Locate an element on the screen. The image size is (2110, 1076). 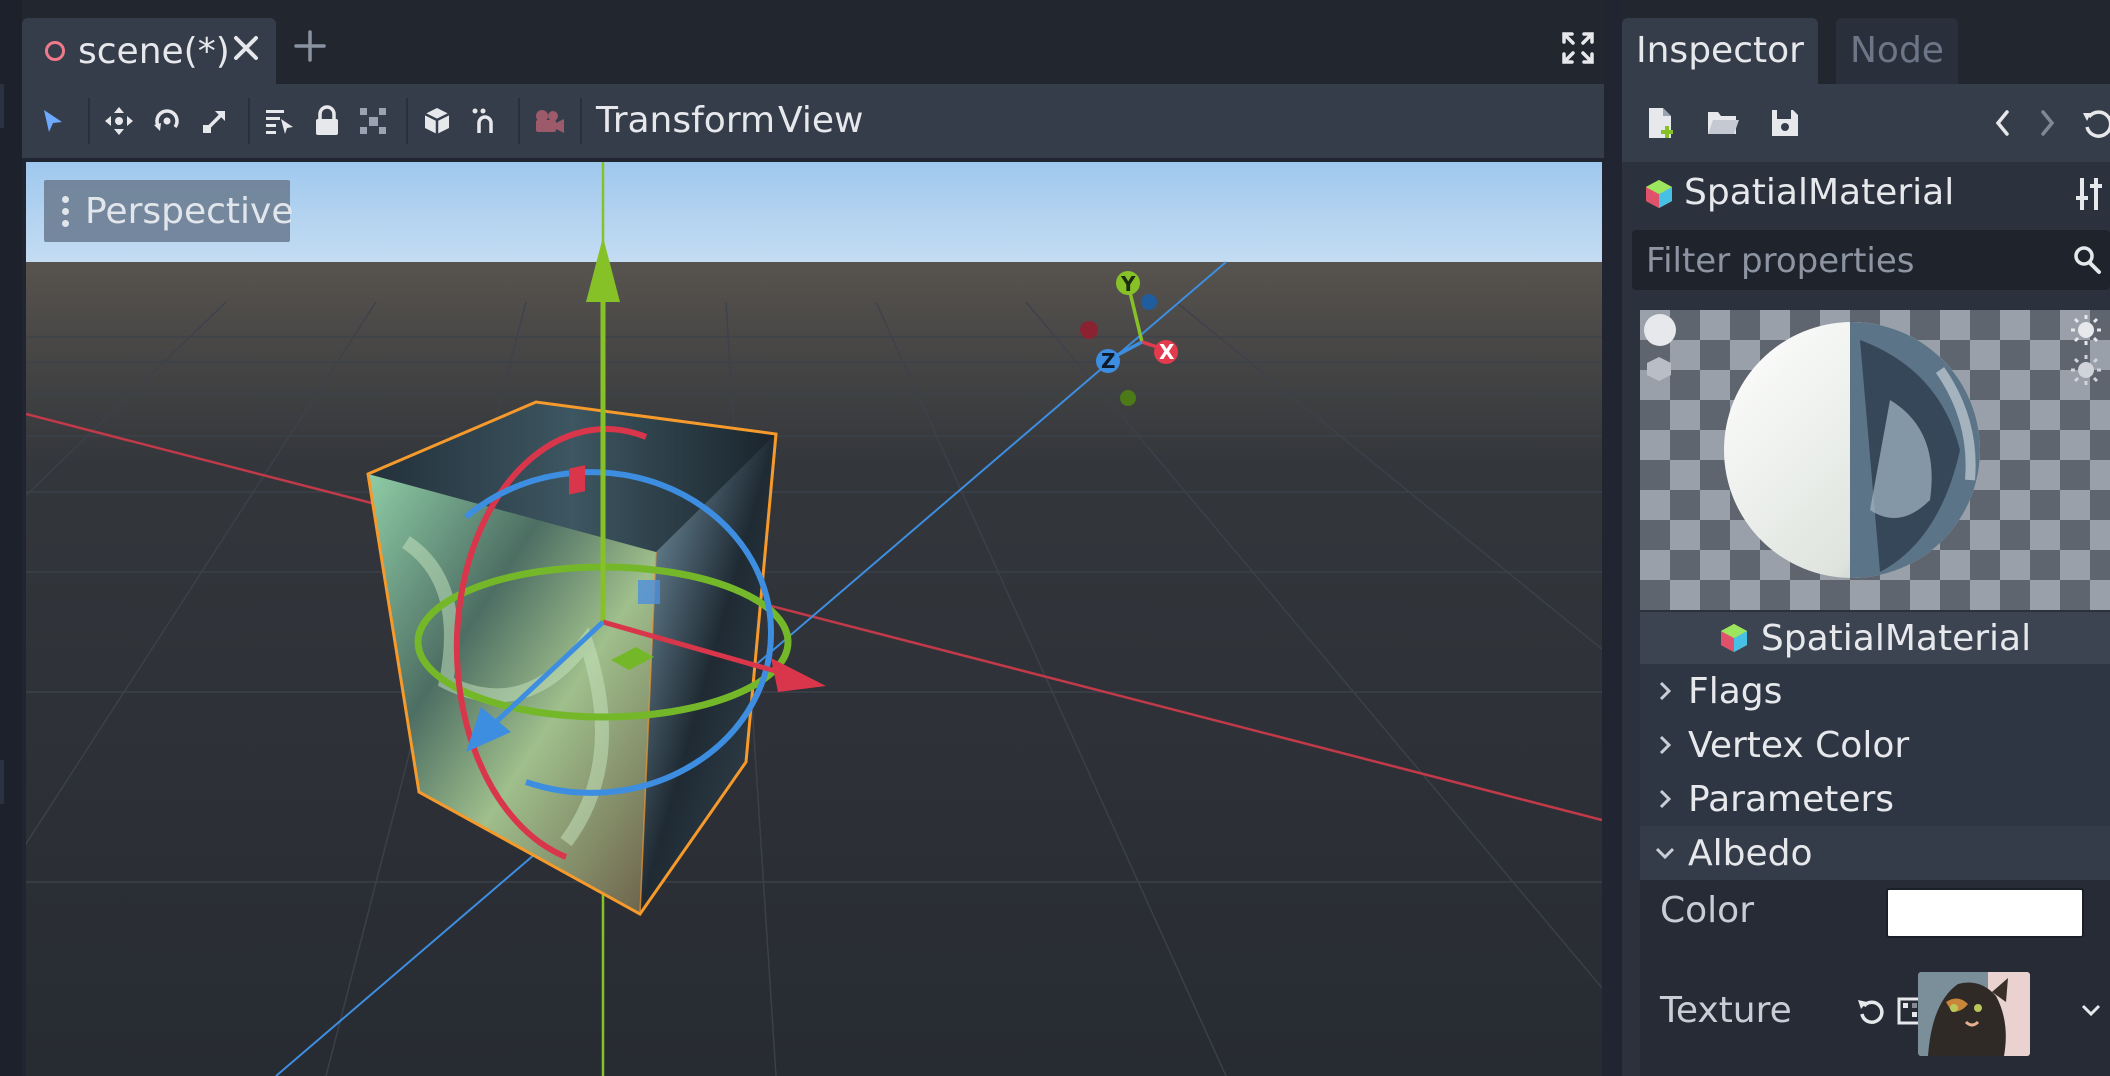
rotate-mode-button is located at coordinates (167, 121).